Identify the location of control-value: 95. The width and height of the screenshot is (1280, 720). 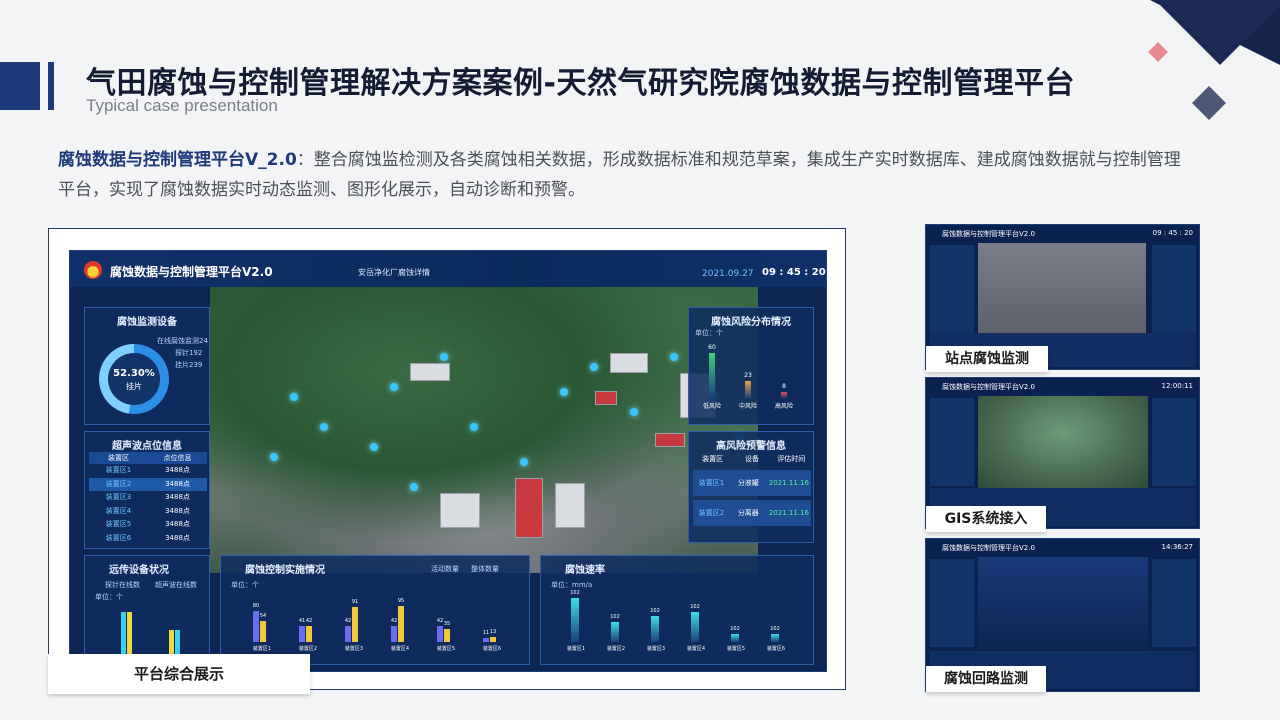
(401, 600).